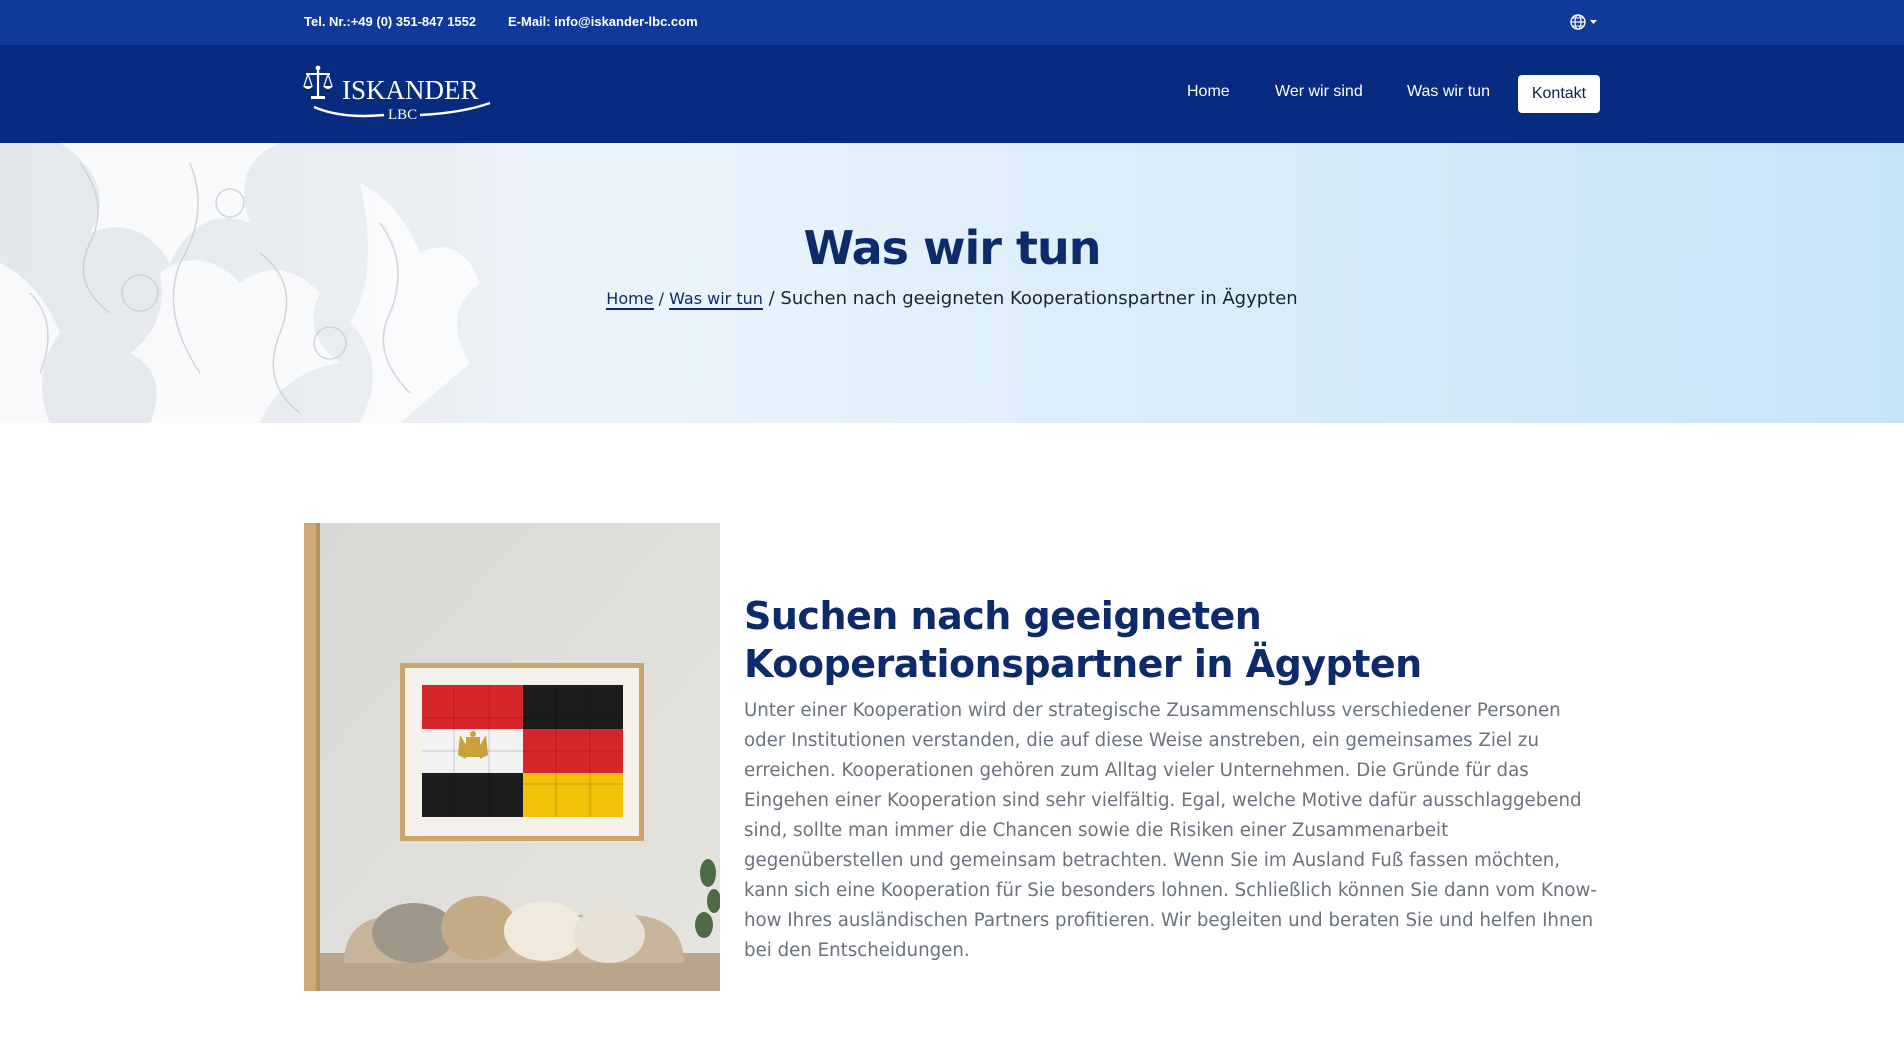  I want to click on nav-home: Home, so click(1208, 92).